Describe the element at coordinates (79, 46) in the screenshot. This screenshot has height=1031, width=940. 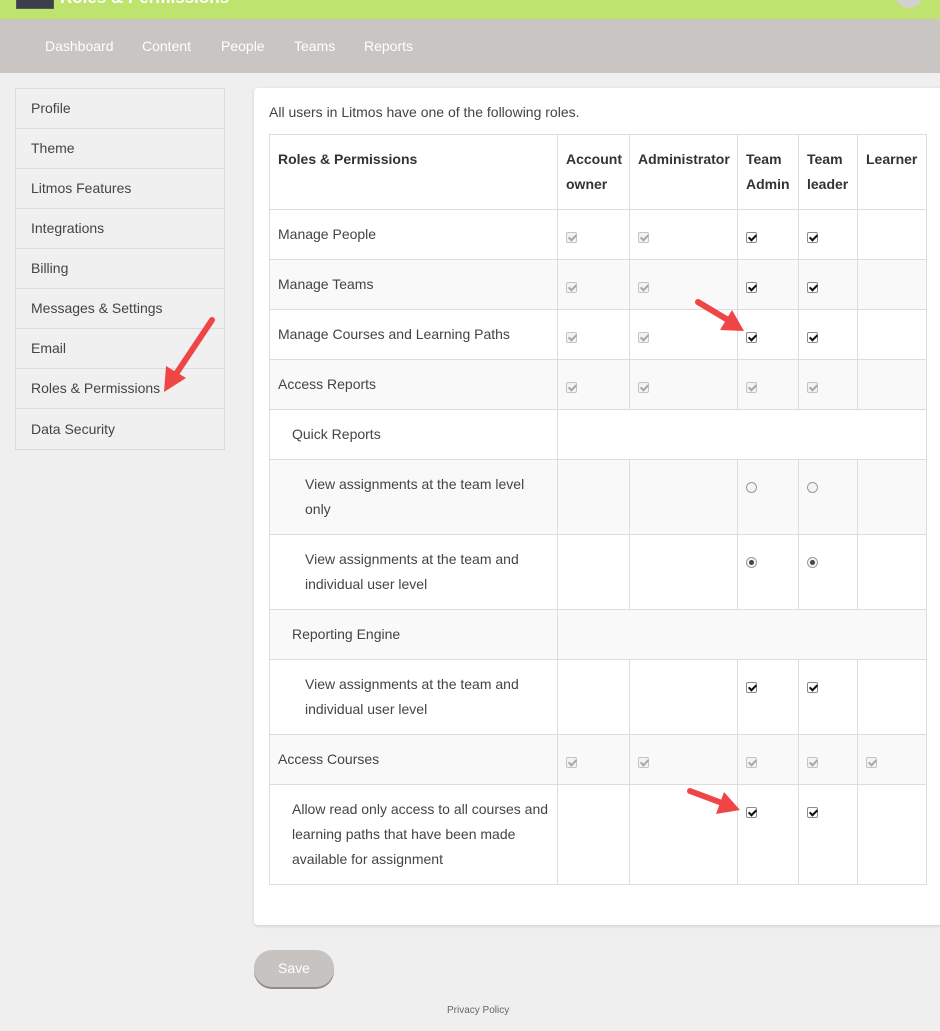
I see `nav-dashboard: Dashboard` at that location.